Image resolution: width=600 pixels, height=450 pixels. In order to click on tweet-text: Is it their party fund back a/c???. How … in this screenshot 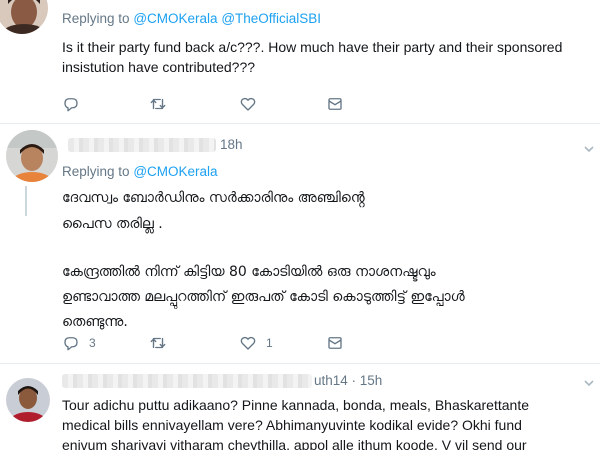, I will do `click(312, 57)`.